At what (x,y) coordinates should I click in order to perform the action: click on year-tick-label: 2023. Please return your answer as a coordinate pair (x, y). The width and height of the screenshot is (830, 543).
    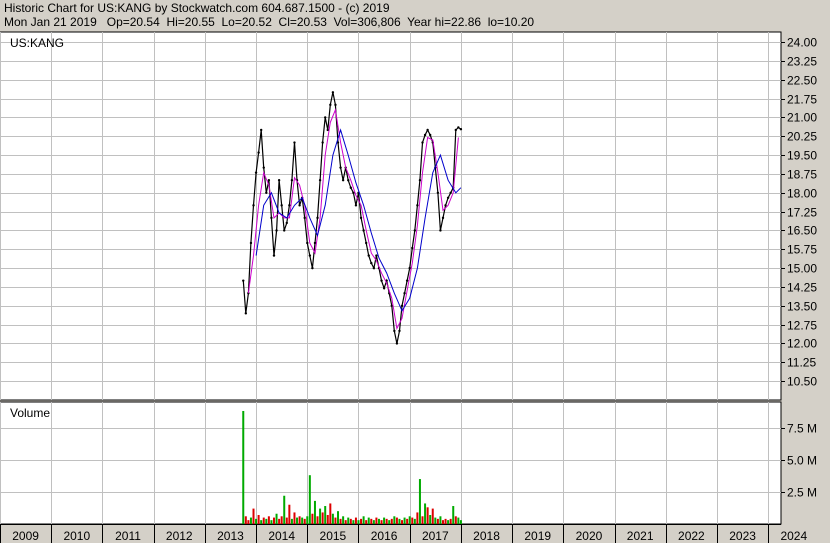
    Looking at the image, I should click on (742, 536).